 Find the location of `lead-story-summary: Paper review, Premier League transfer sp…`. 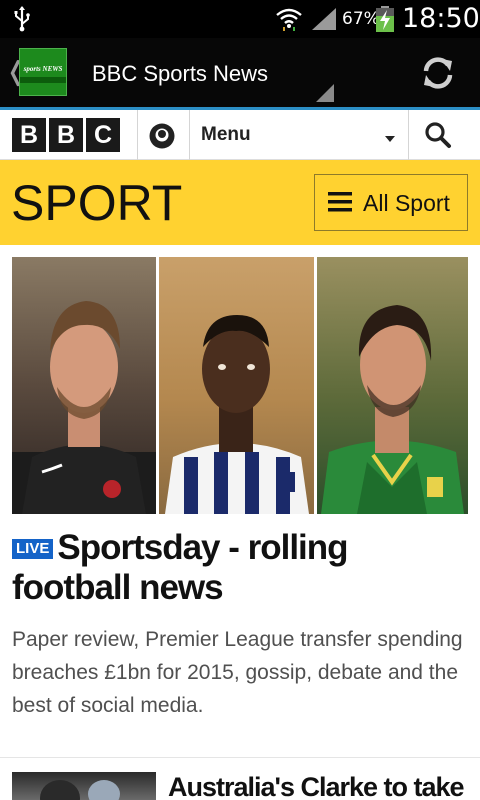

lead-story-summary: Paper review, Premier League transfer sp… is located at coordinates (242, 672).